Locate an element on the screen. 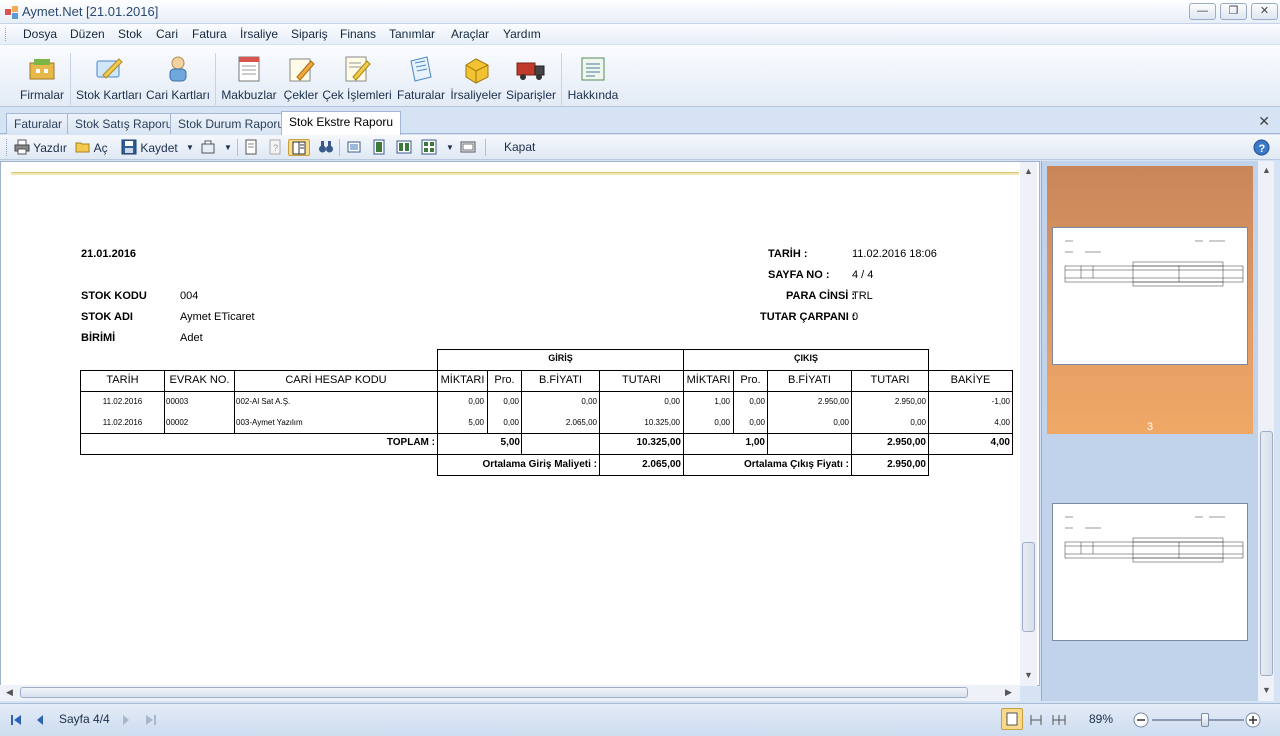 The height and width of the screenshot is (736, 1280). page-width-button is located at coordinates (379, 147).